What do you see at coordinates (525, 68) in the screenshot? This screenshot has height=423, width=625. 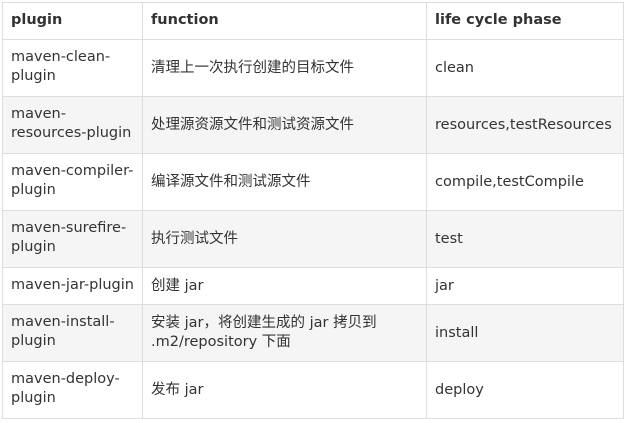 I see `phase-cell: clean` at bounding box center [525, 68].